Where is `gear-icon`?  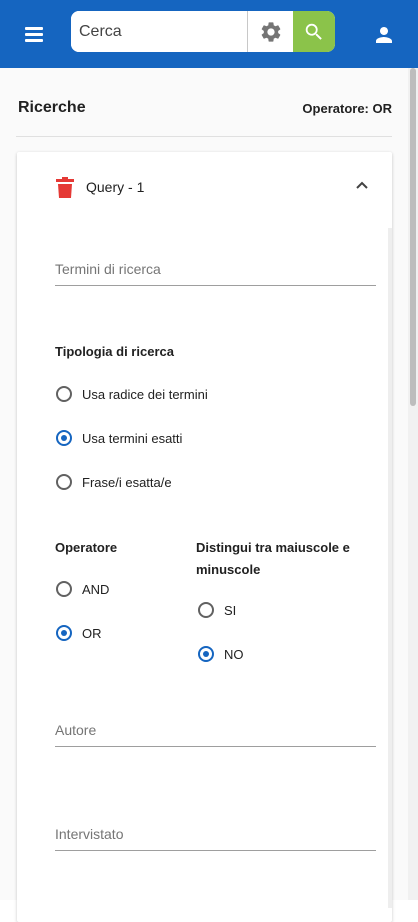
gear-icon is located at coordinates (271, 31).